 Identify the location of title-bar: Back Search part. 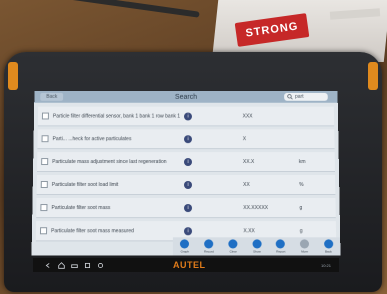
(186, 96).